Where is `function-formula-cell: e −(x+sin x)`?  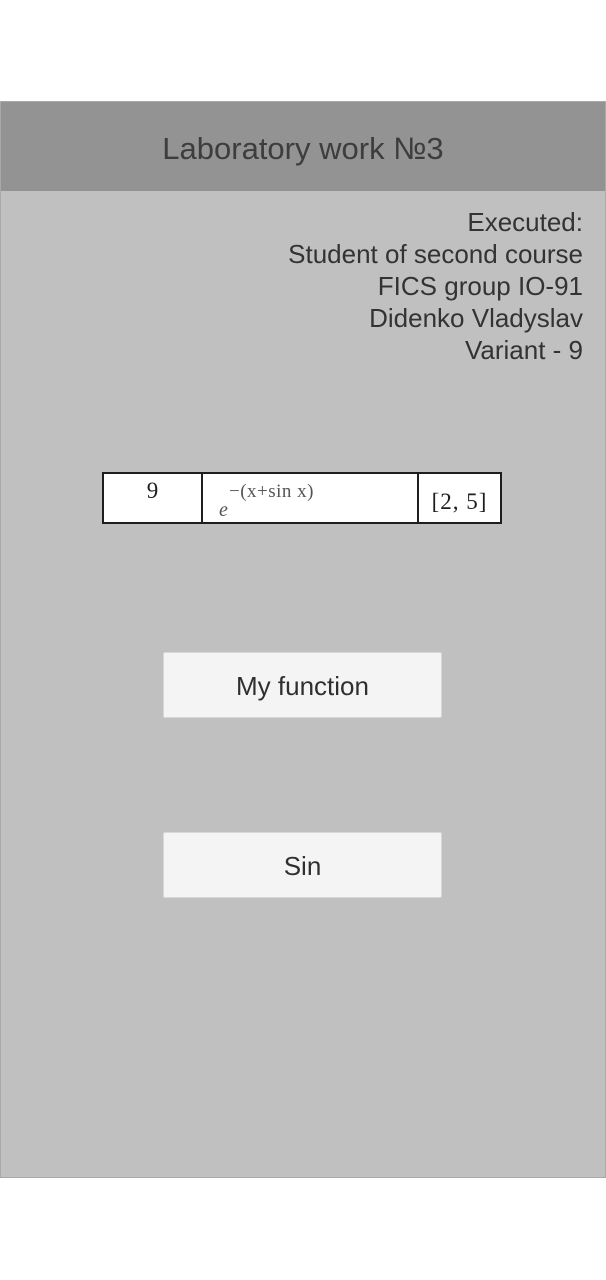 function-formula-cell: e −(x+sin x) is located at coordinates (311, 498).